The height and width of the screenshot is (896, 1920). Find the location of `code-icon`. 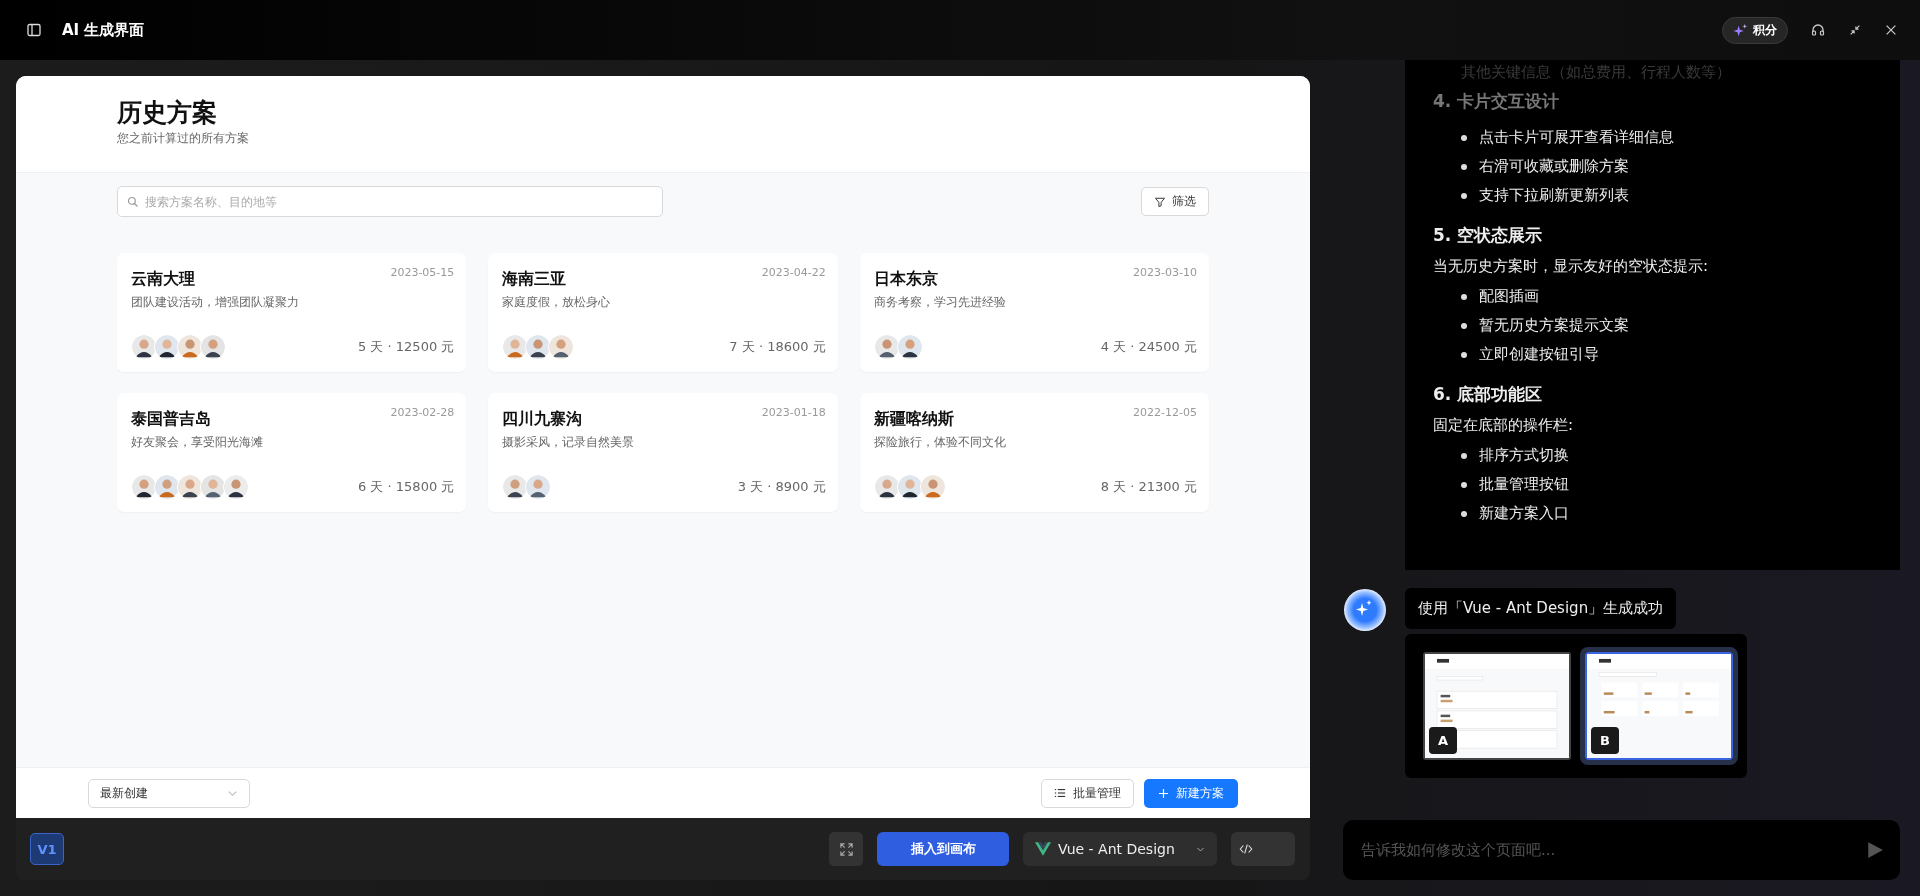

code-icon is located at coordinates (1246, 849).